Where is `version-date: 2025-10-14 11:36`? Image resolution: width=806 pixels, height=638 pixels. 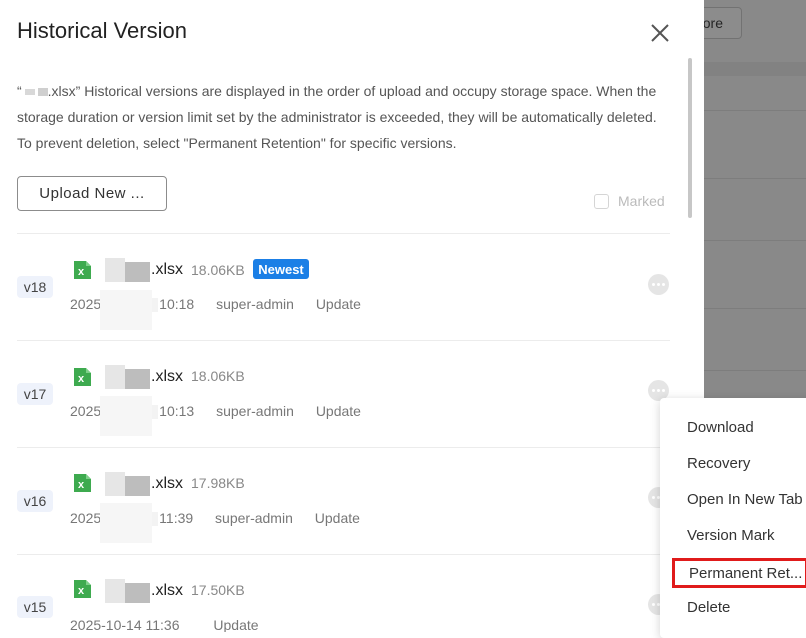
version-date: 2025-10-14 11:36 is located at coordinates (125, 624).